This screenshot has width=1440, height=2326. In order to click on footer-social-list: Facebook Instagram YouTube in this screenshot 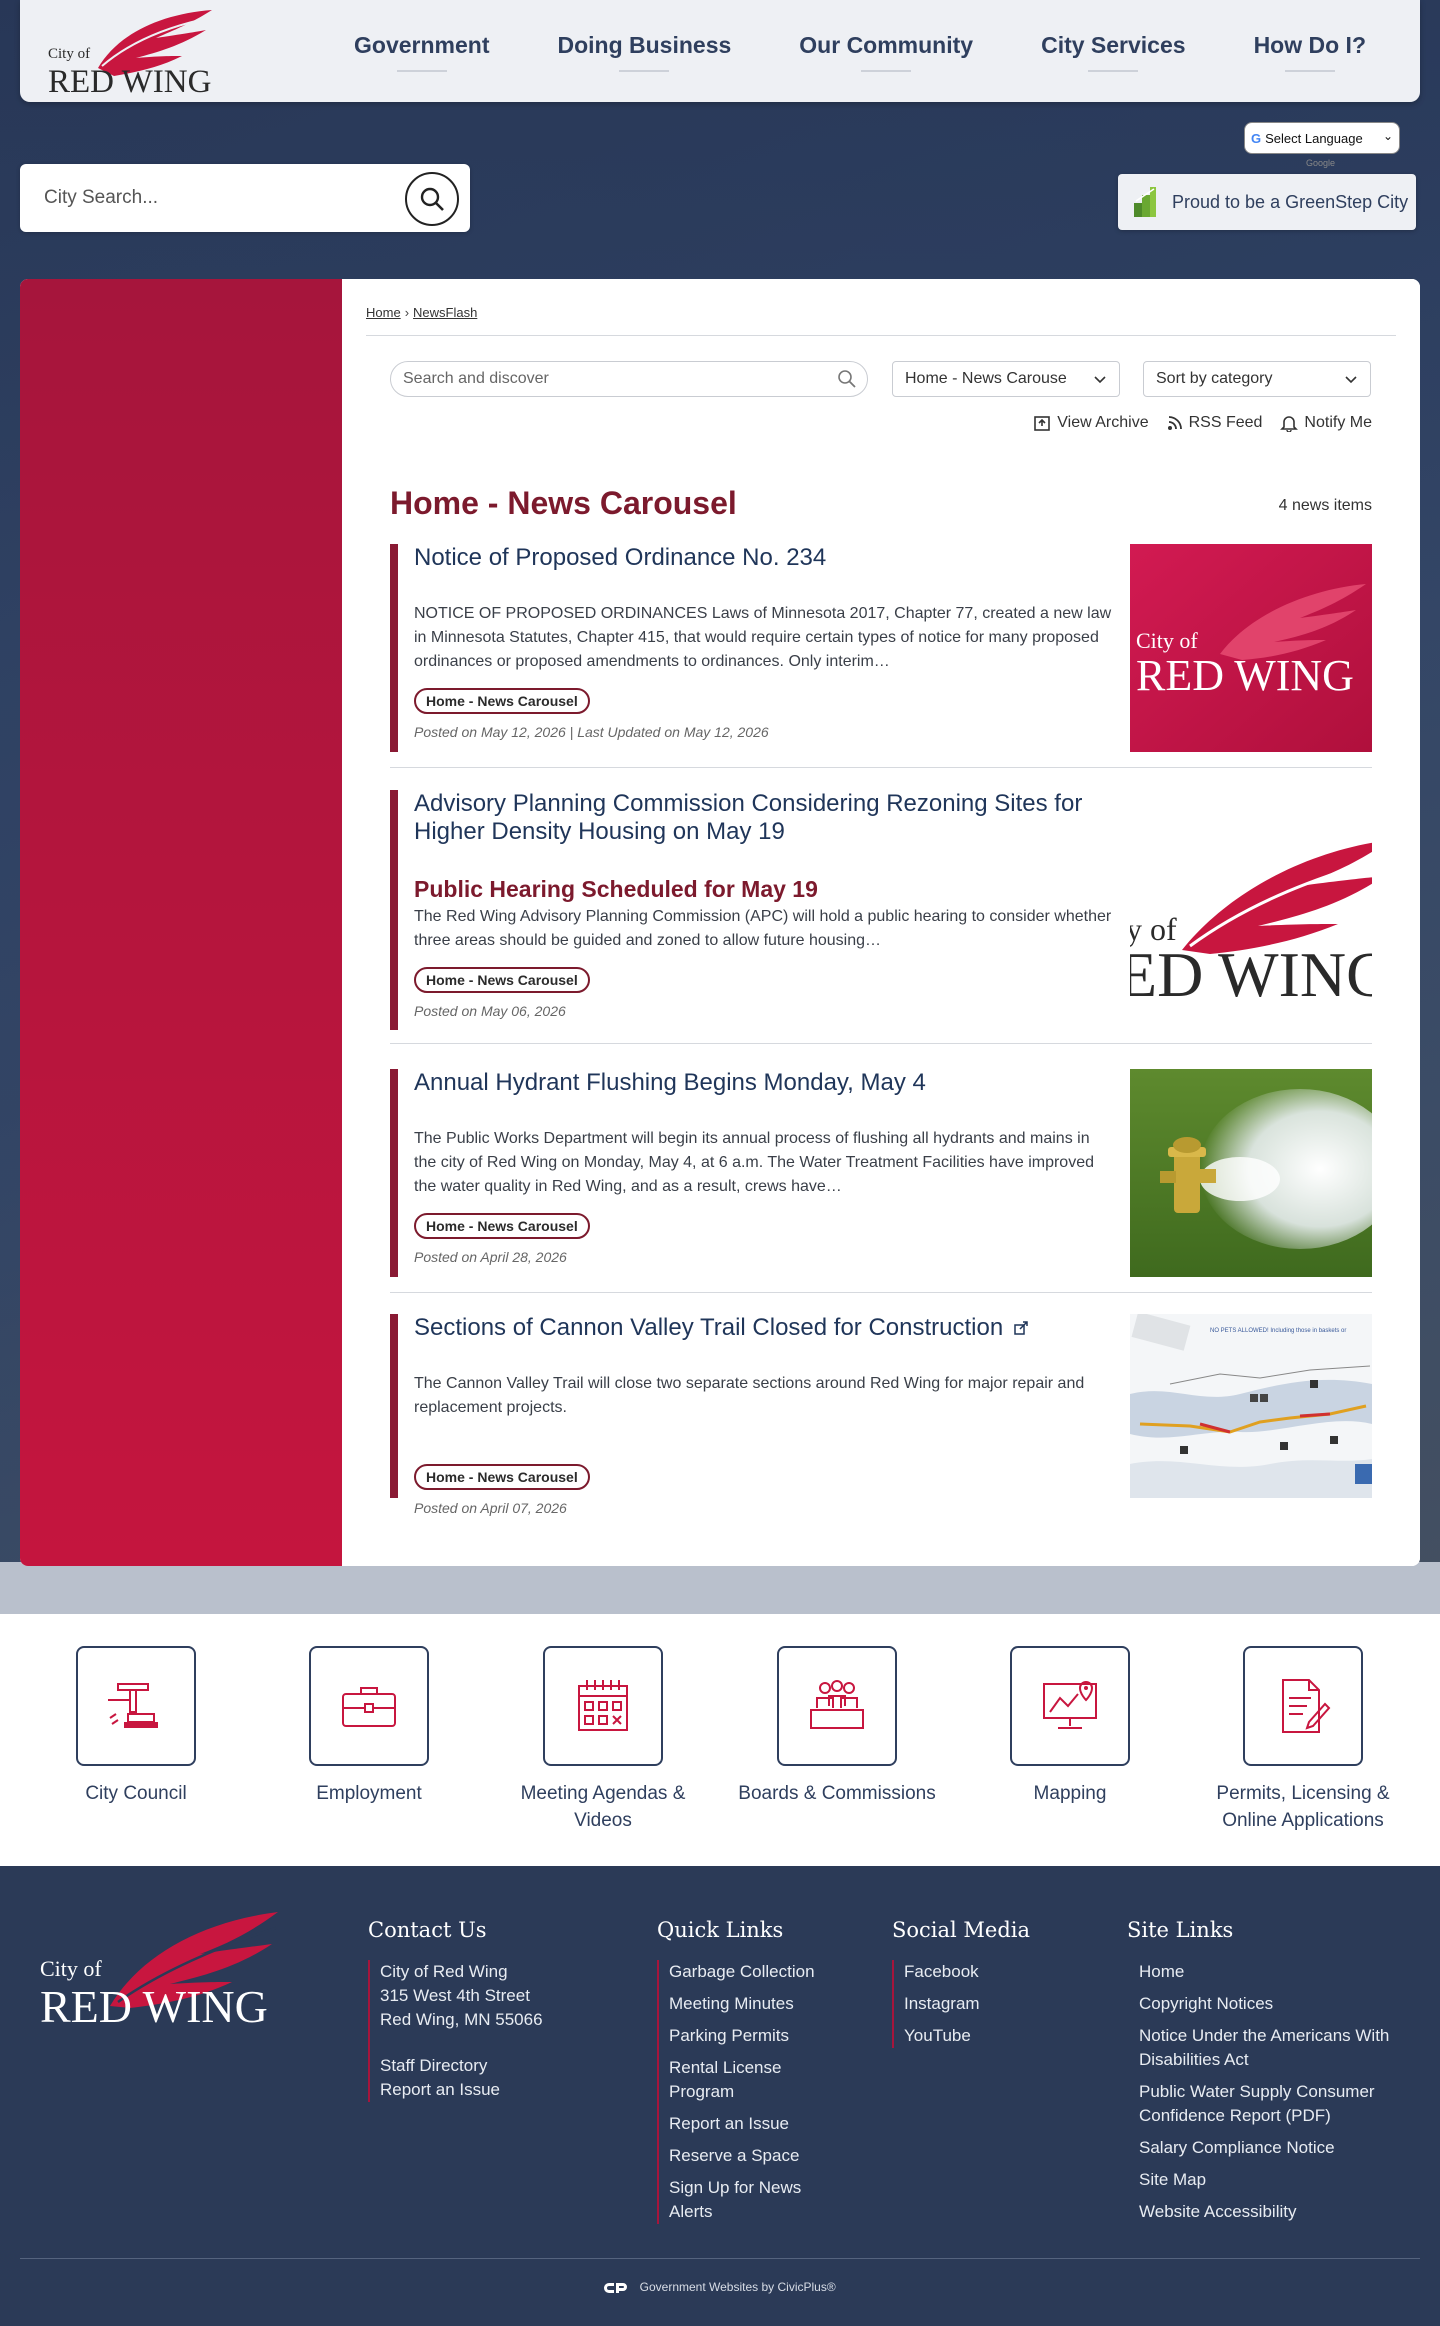, I will do `click(961, 2004)`.